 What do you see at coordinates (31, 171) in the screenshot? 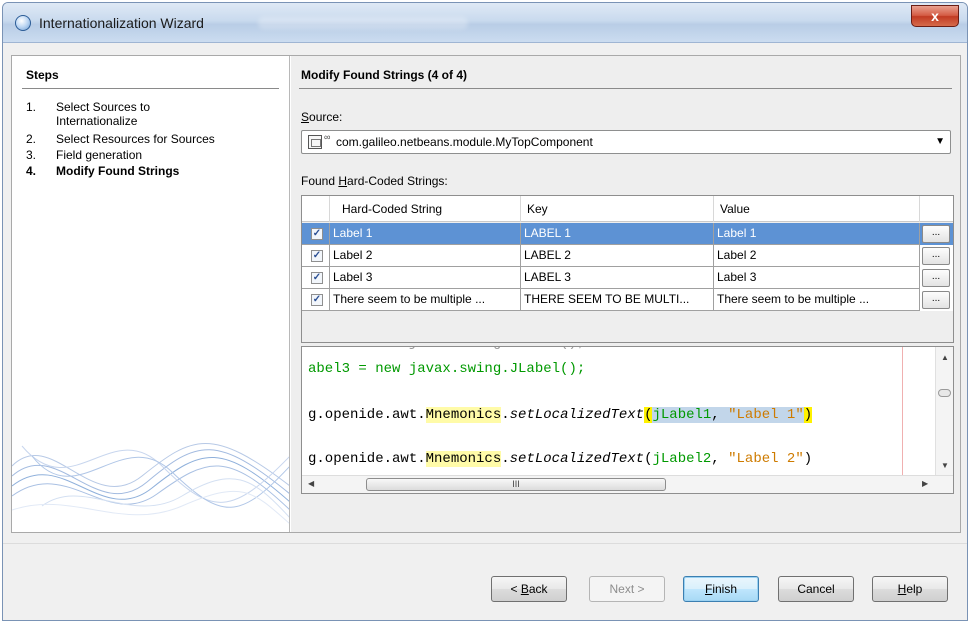
I see `step-number: 4.` at bounding box center [31, 171].